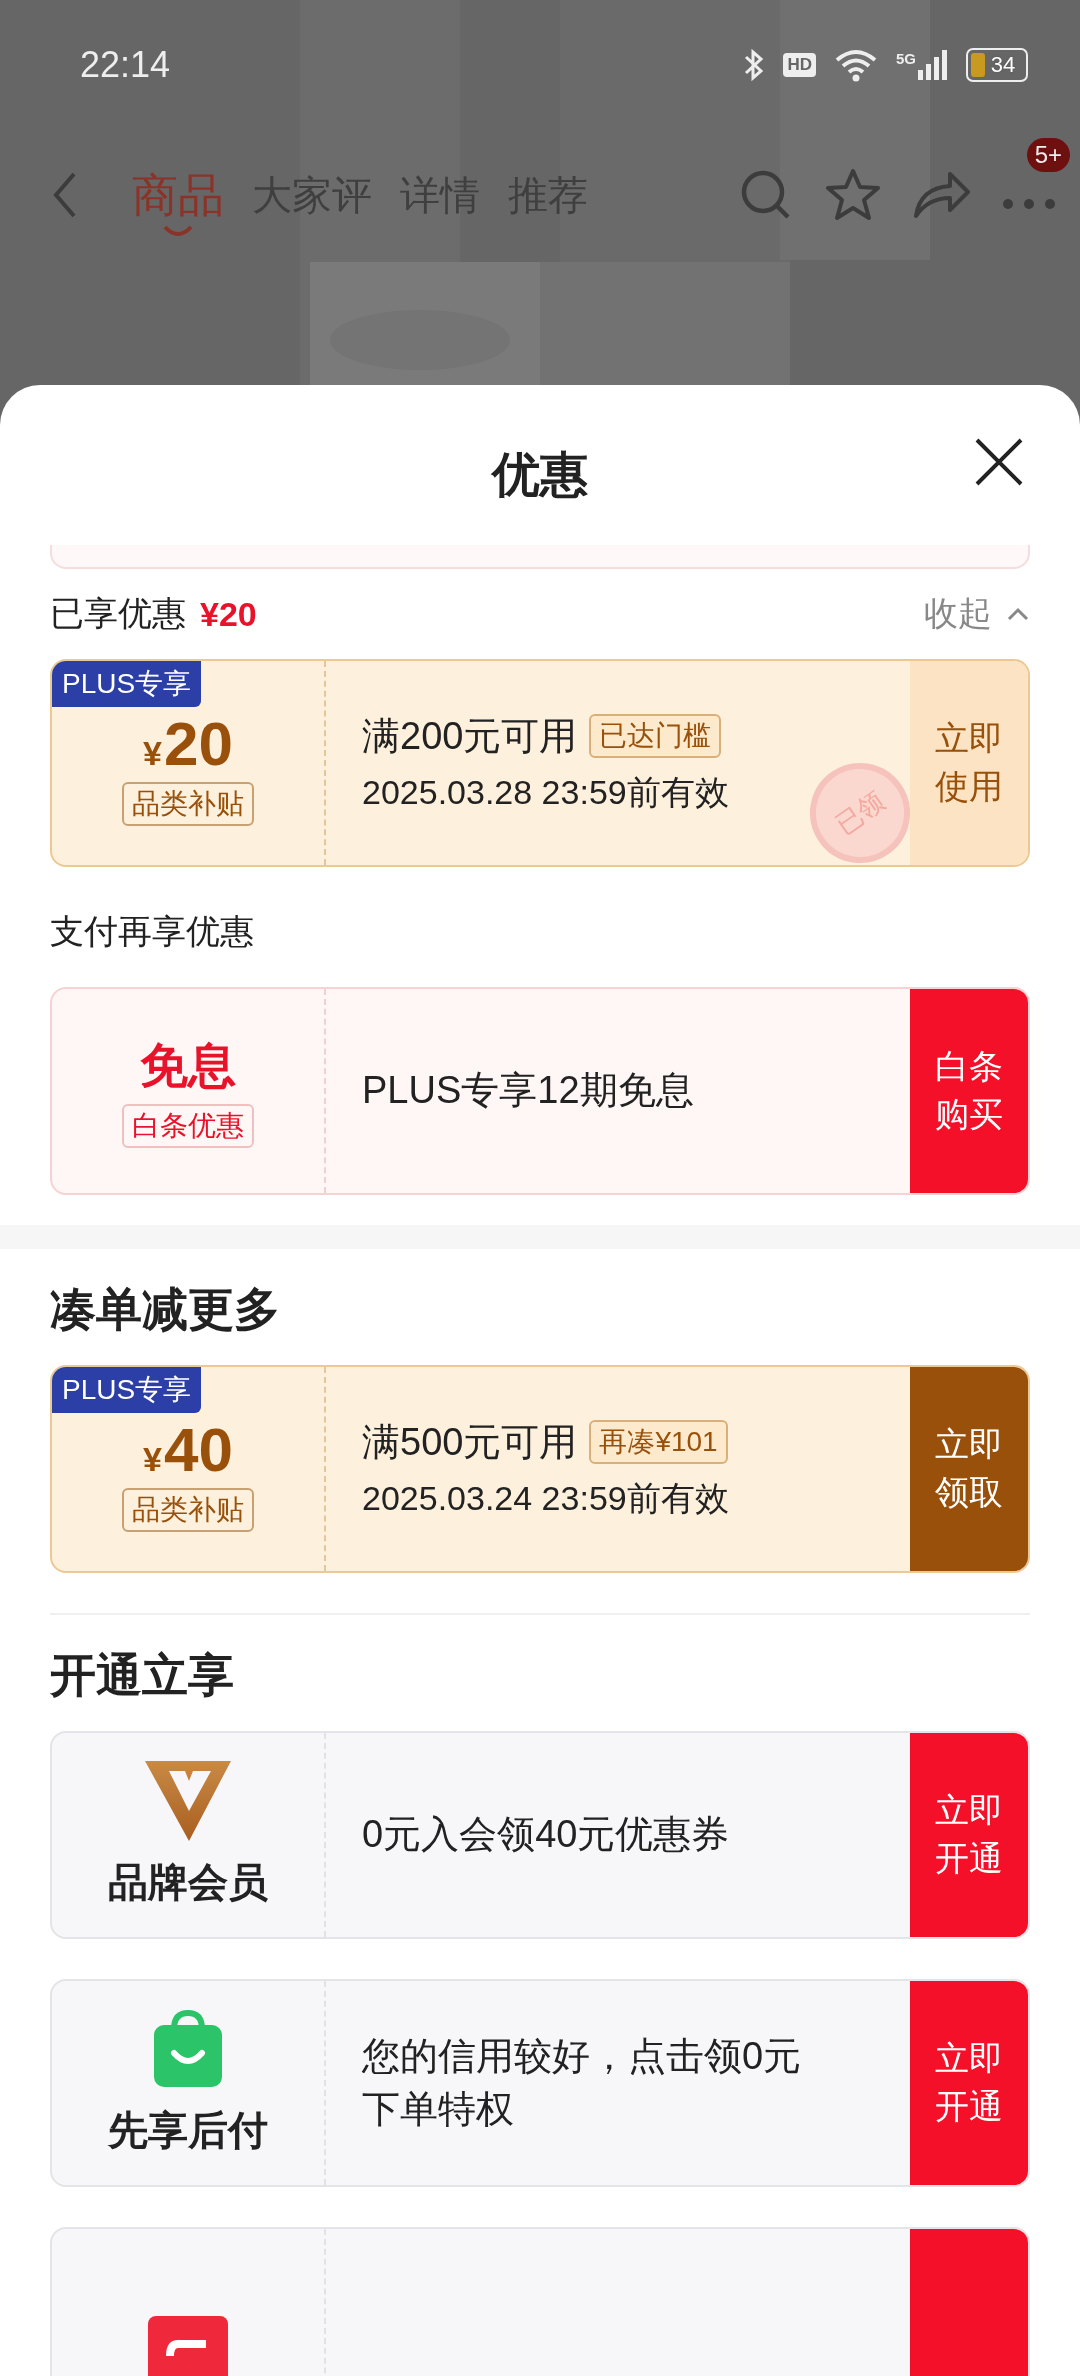 Image resolution: width=1080 pixels, height=2376 pixels. I want to click on coupon-condition: 满500元可用, so click(470, 1442).